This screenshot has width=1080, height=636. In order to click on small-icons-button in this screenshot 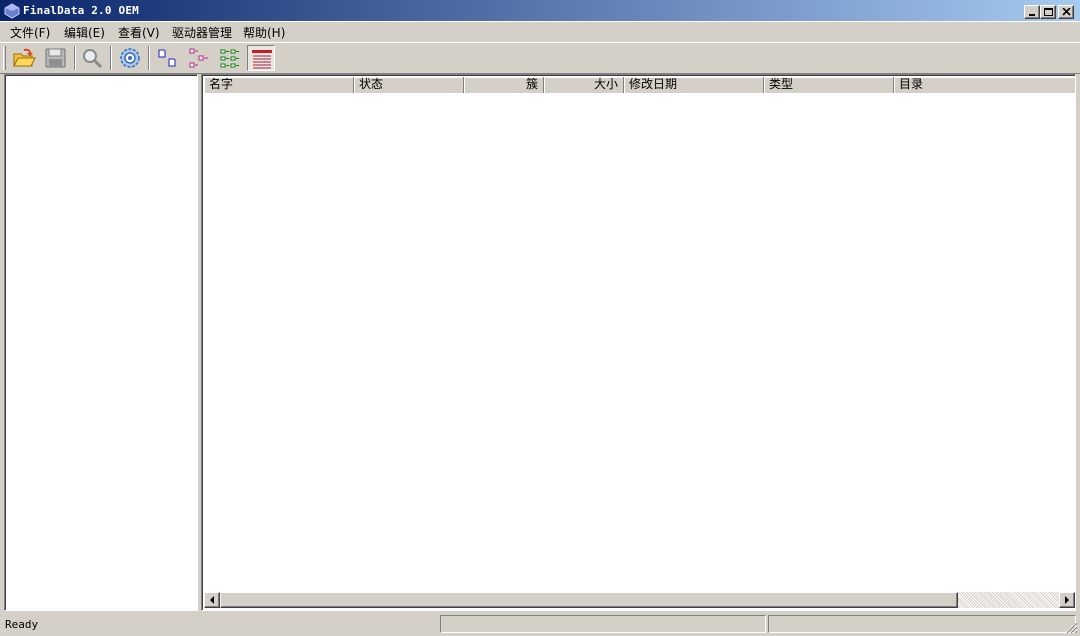, I will do `click(199, 58)`.